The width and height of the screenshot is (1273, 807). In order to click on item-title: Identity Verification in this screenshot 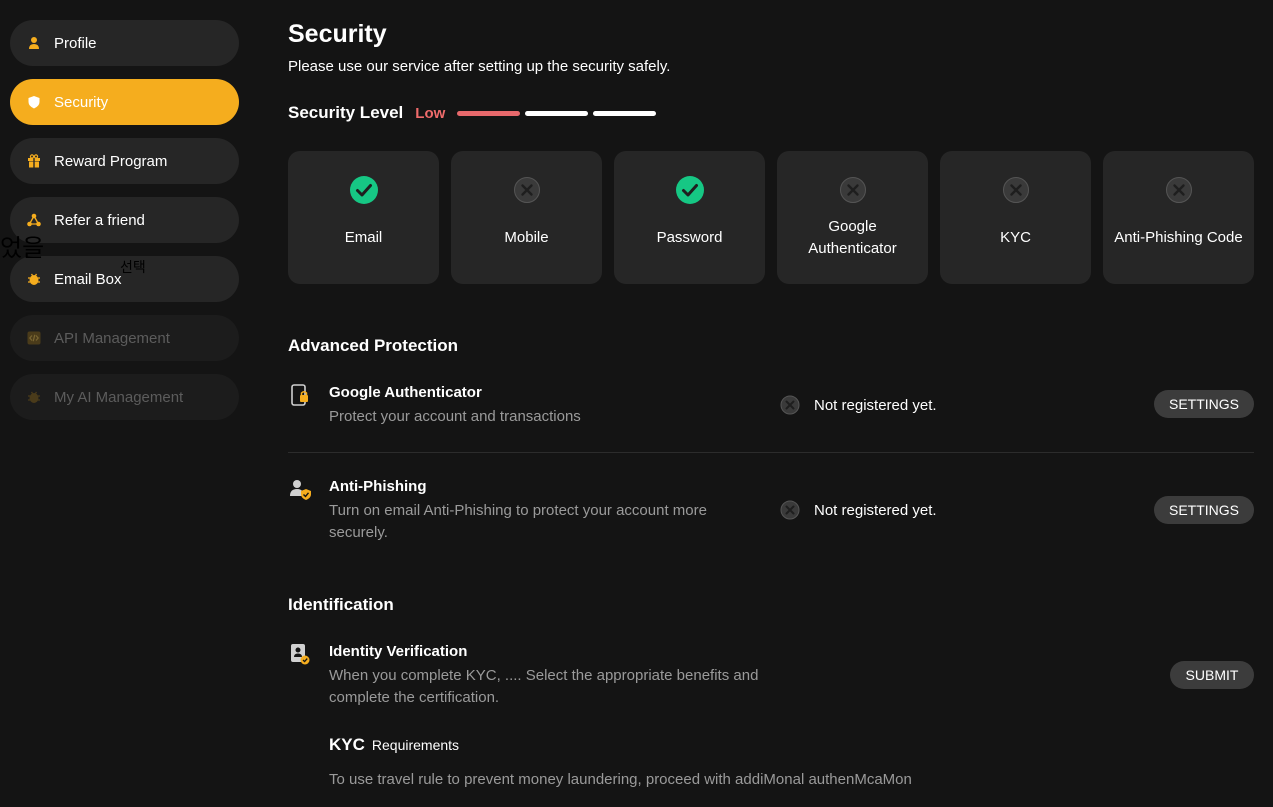, I will do `click(398, 651)`.